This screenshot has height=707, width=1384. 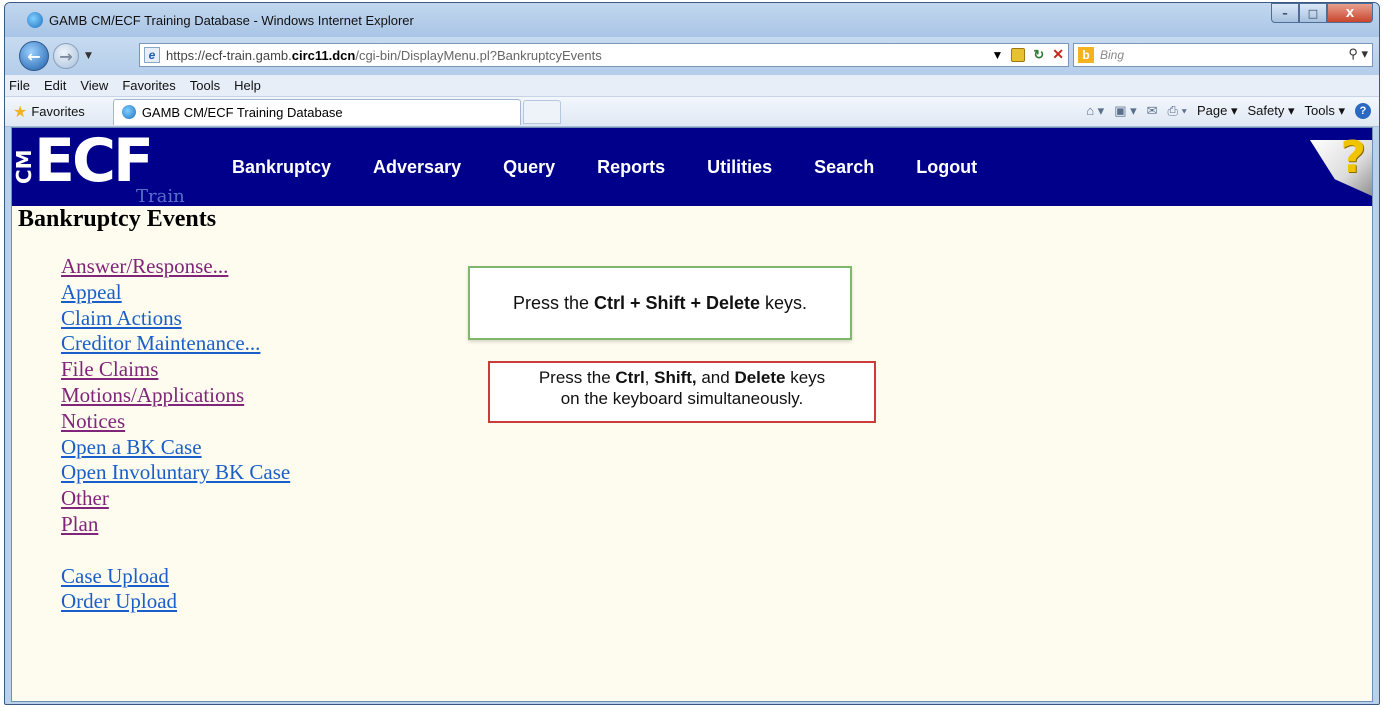 I want to click on lock-icon, so click(x=1018, y=54).